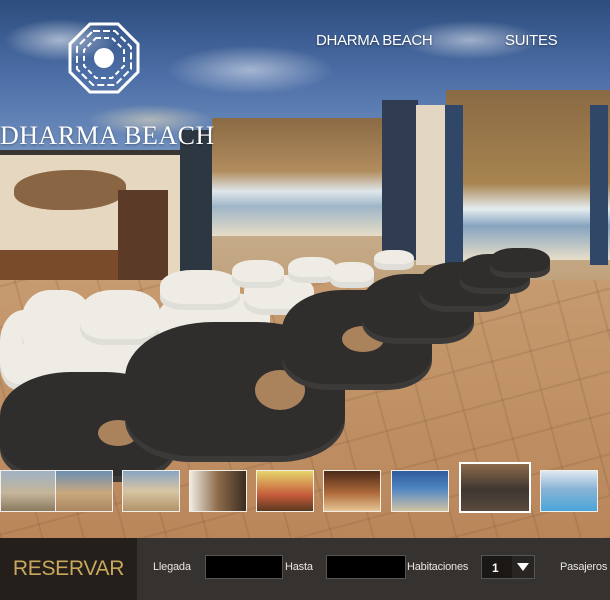 The image size is (610, 600). I want to click on nav-suites-link: SUITES, so click(531, 40).